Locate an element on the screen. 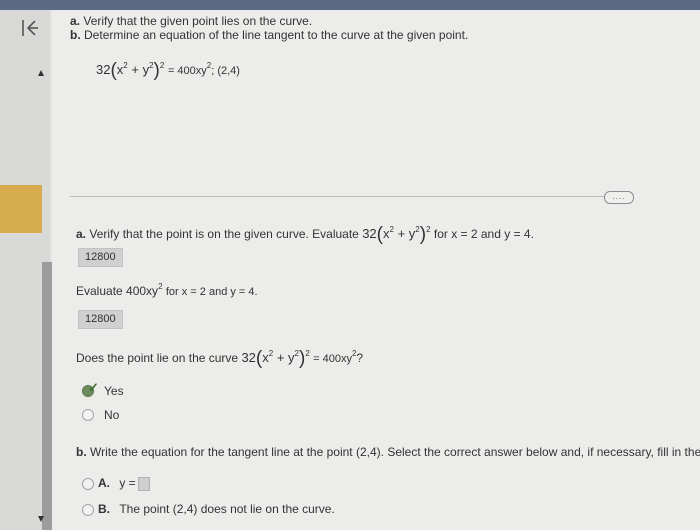  given-equation: 32(x2 + y2)2 = 400xy2; (2,4) is located at coordinates (168, 70).